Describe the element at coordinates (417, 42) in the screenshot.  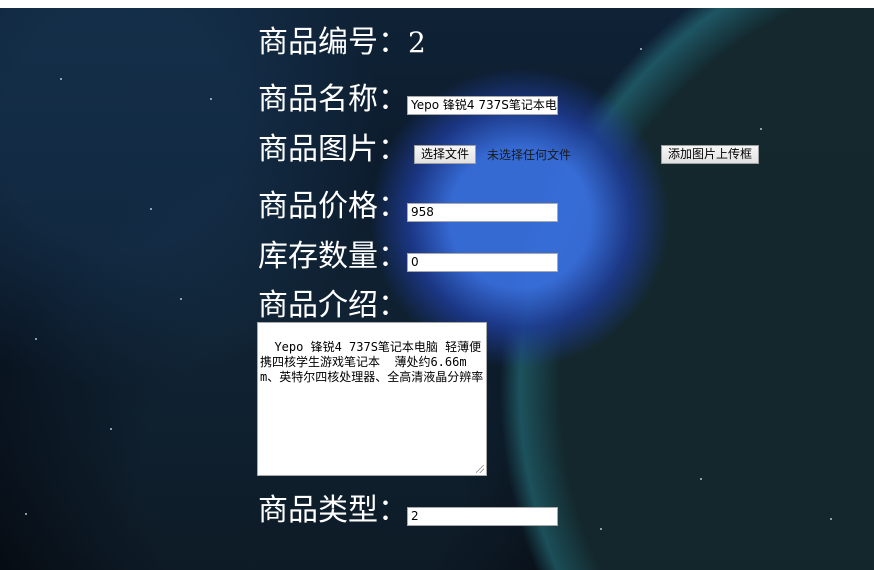
I see `product-id-value: 2` at that location.